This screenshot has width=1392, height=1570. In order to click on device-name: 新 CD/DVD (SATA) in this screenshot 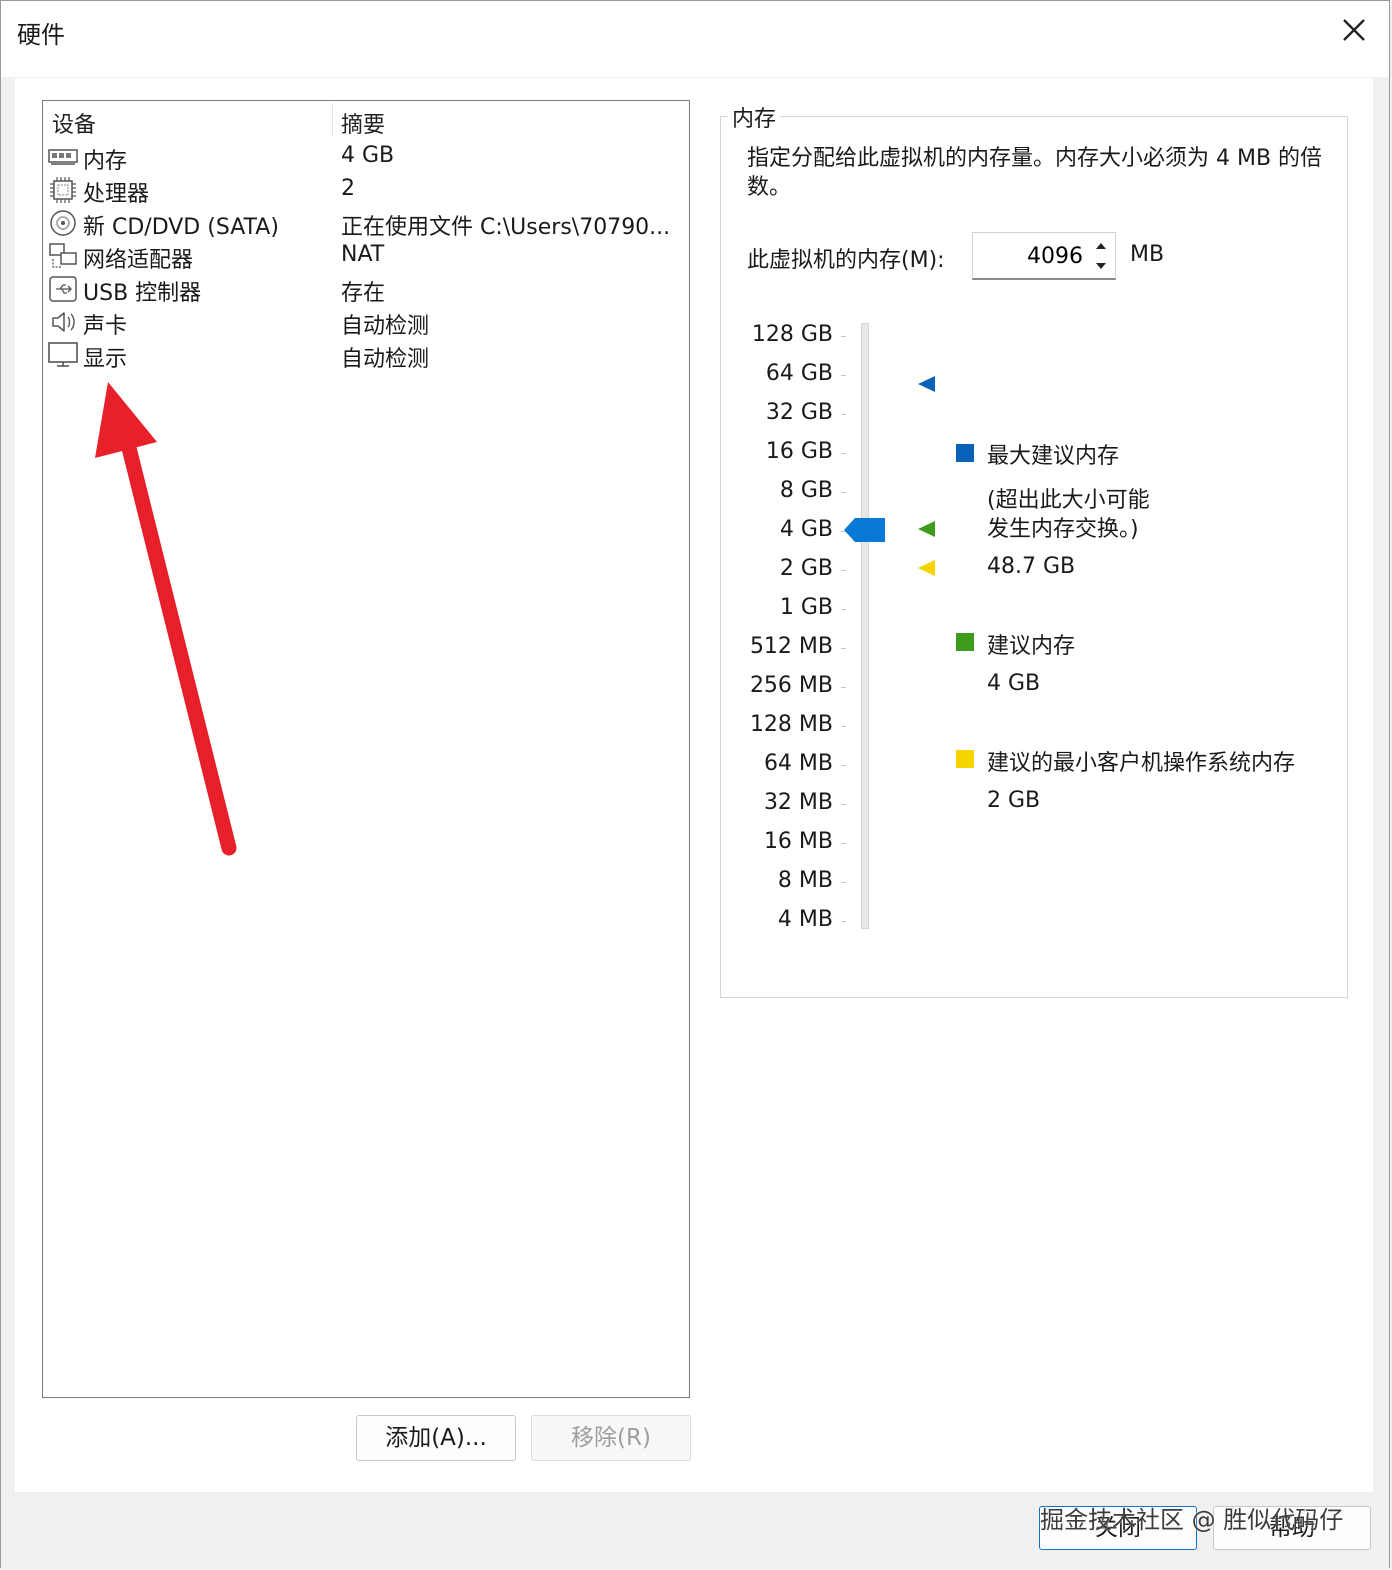, I will do `click(181, 227)`.